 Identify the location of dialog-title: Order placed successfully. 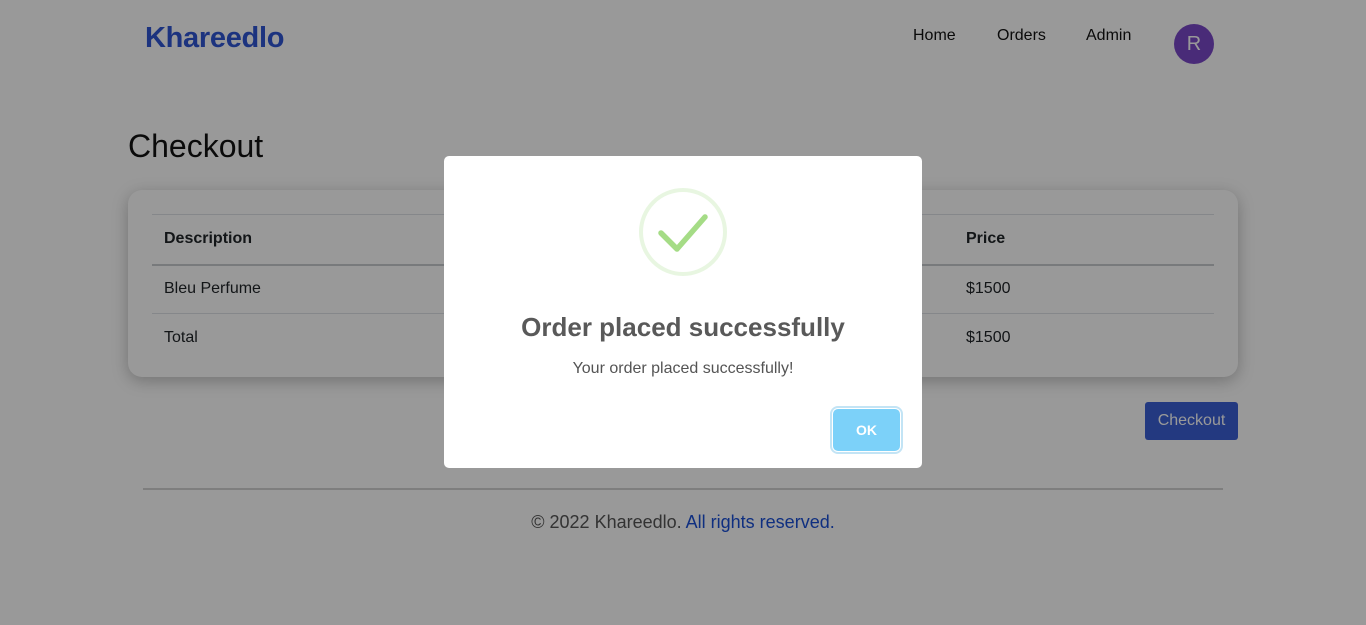
(683, 327).